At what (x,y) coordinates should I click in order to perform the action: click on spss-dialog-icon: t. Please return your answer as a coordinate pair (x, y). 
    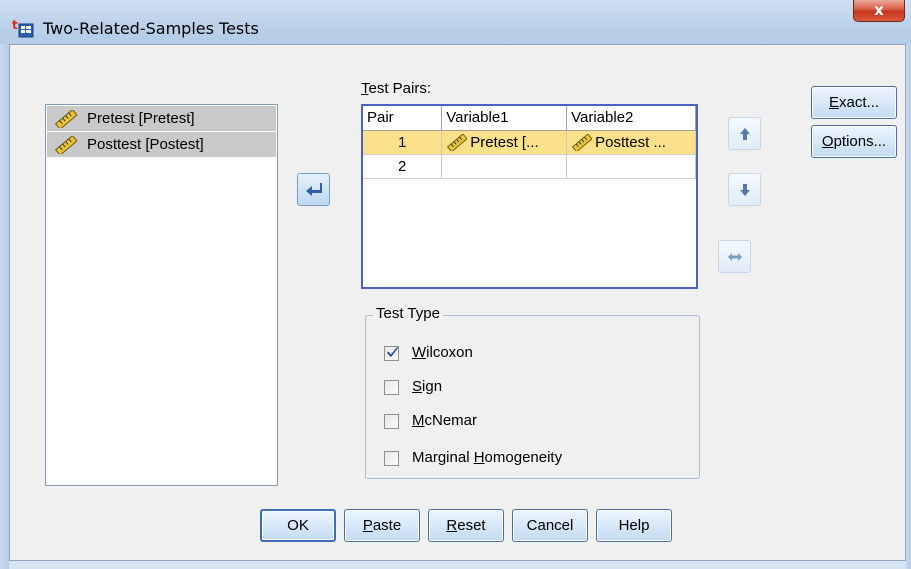
    Looking at the image, I should click on (23, 28).